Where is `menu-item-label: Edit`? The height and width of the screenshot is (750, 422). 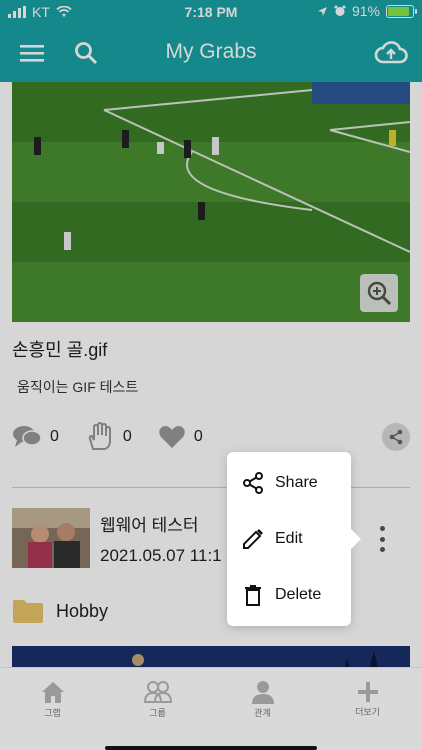 menu-item-label: Edit is located at coordinates (289, 538).